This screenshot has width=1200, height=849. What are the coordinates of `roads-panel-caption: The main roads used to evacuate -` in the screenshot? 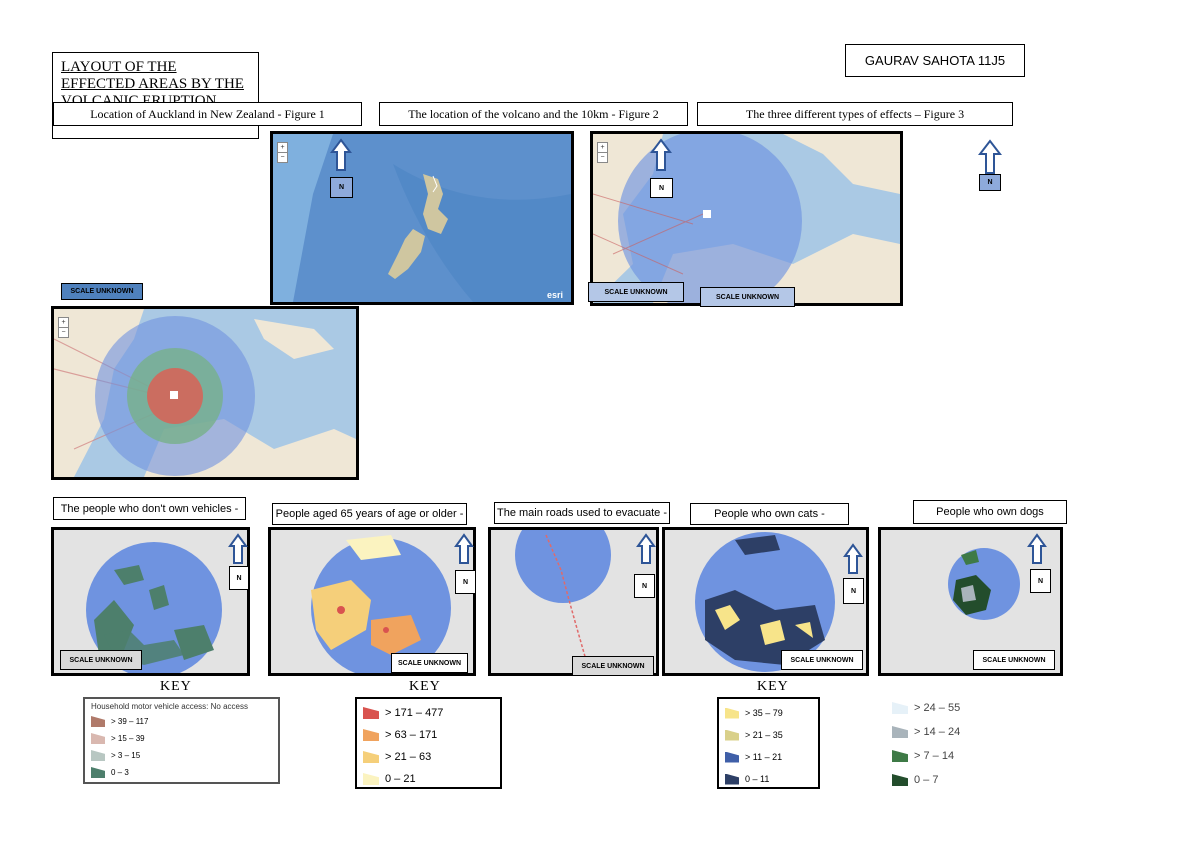 It's located at (582, 513).